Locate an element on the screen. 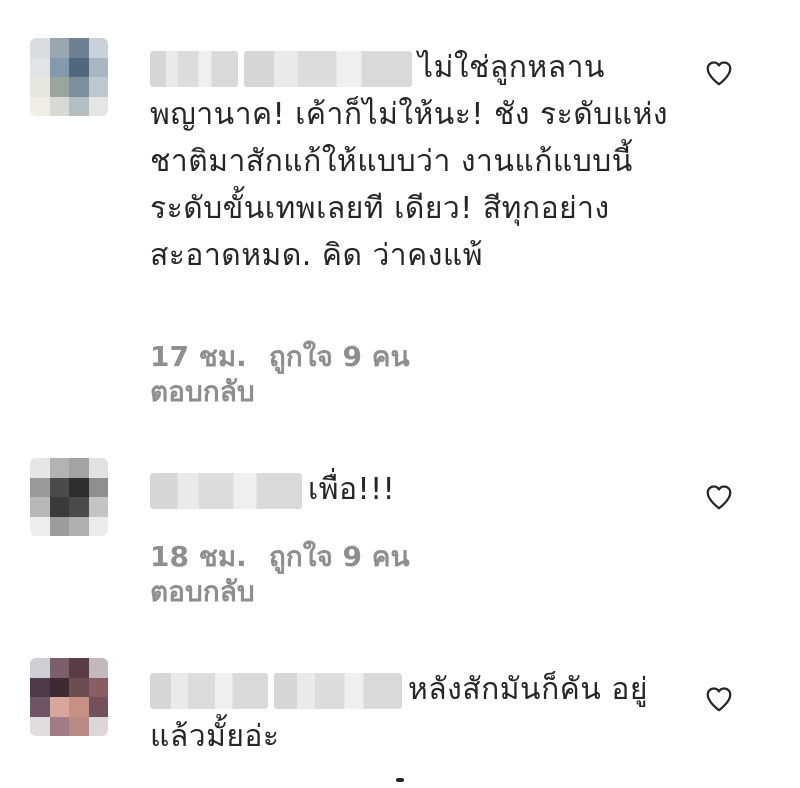 This screenshot has width=800, height=788. comment-text: หลังสักมันก็คัน อยู่แล้วมั้ยอ่ะ is located at coordinates (399, 713).